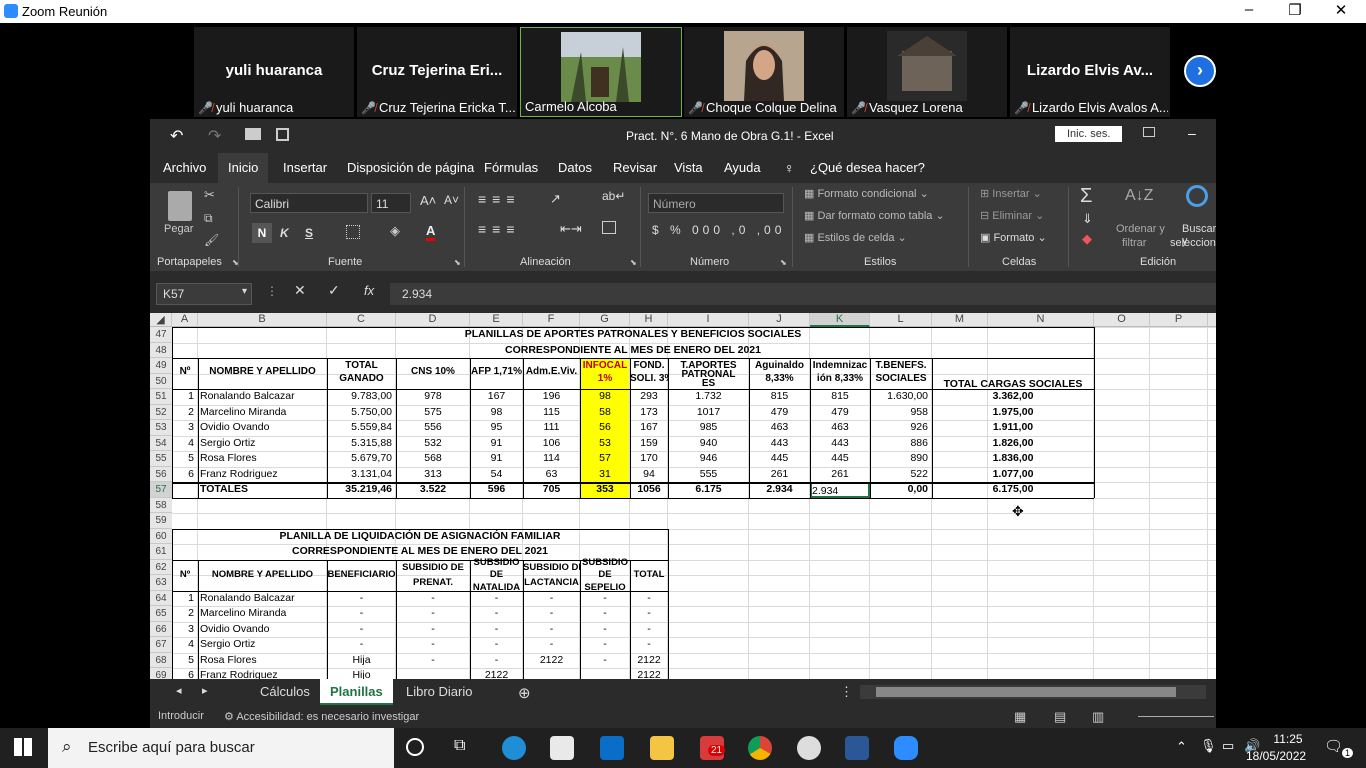  I want to click on sort-label: Ordenar y, so click(1140, 229).